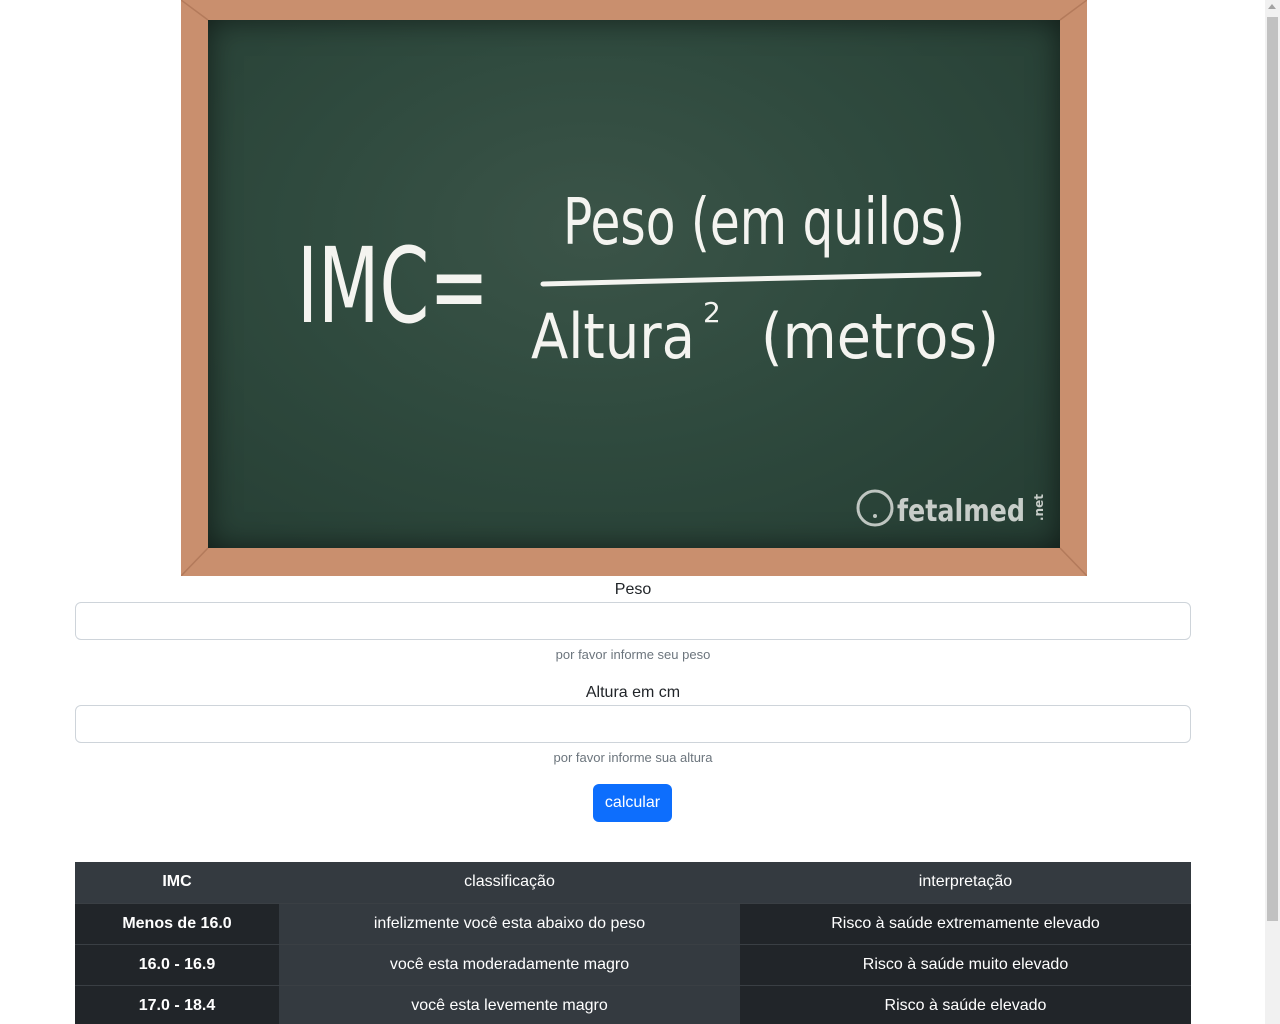 The width and height of the screenshot is (1280, 1024). I want to click on cell-classificacao: infelizmente você esta abaixo do peso, so click(509, 924).